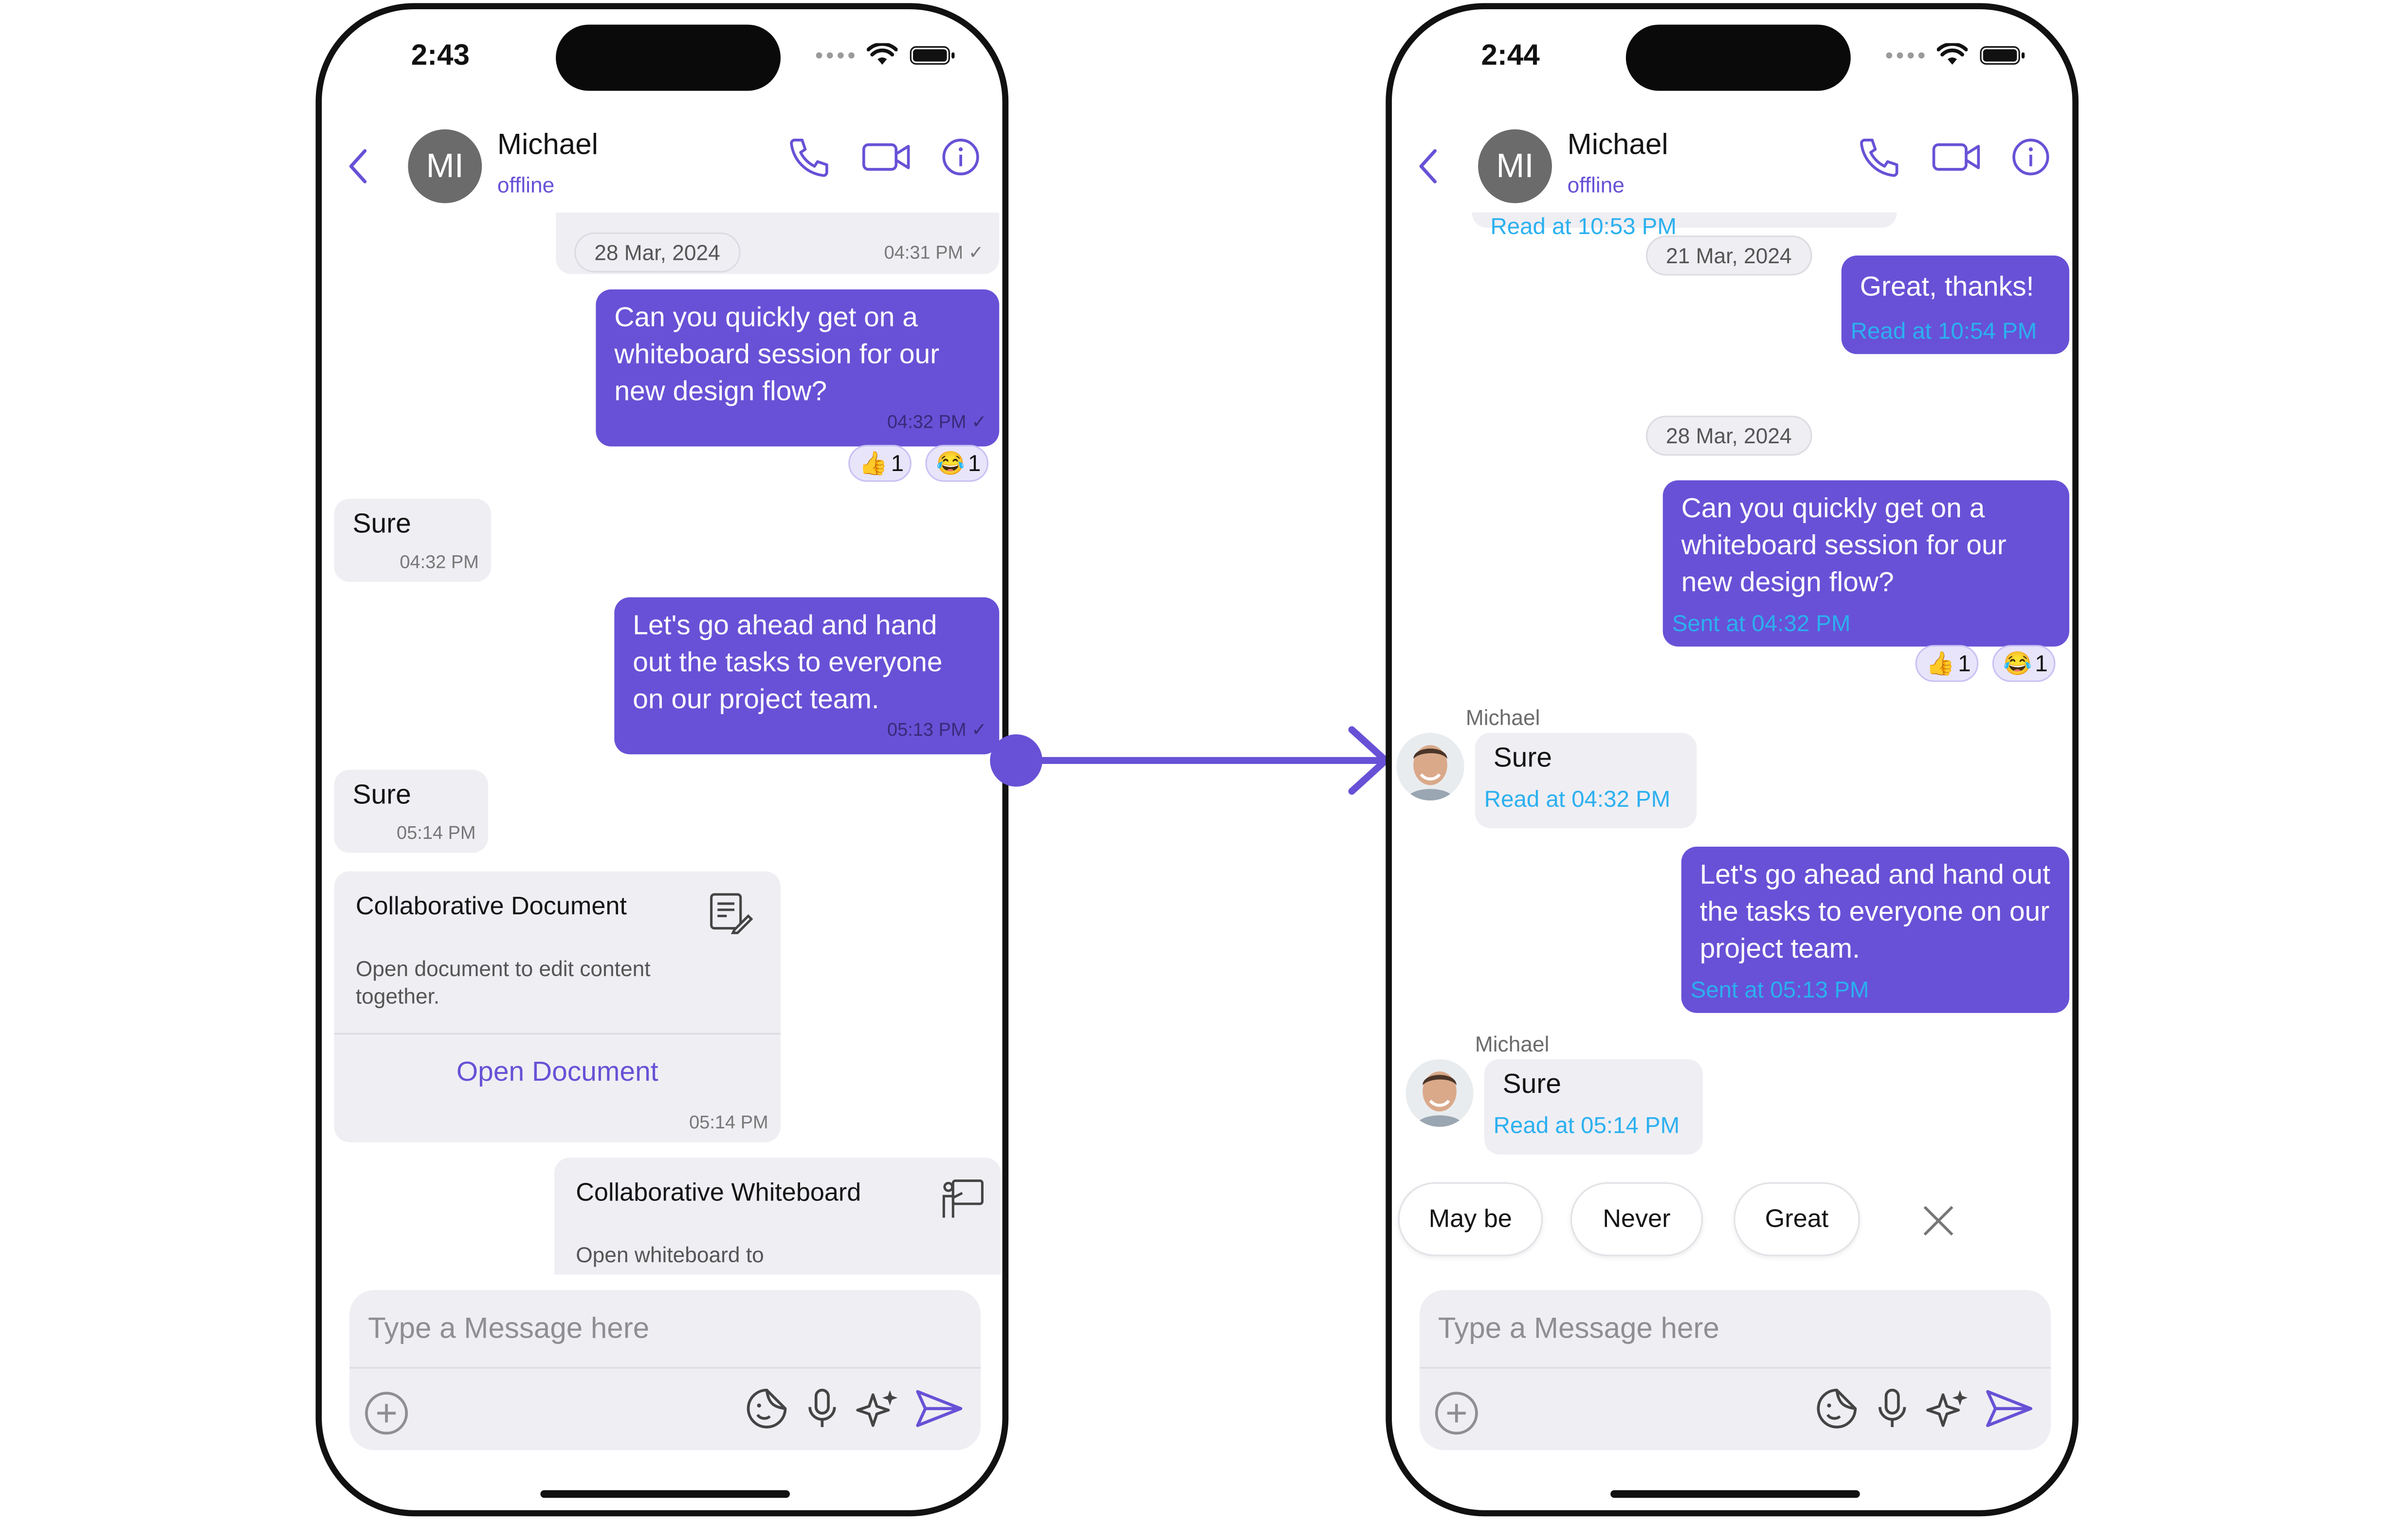 The width and height of the screenshot is (2408, 1524). What do you see at coordinates (731, 913) in the screenshot?
I see `document-edit-icon` at bounding box center [731, 913].